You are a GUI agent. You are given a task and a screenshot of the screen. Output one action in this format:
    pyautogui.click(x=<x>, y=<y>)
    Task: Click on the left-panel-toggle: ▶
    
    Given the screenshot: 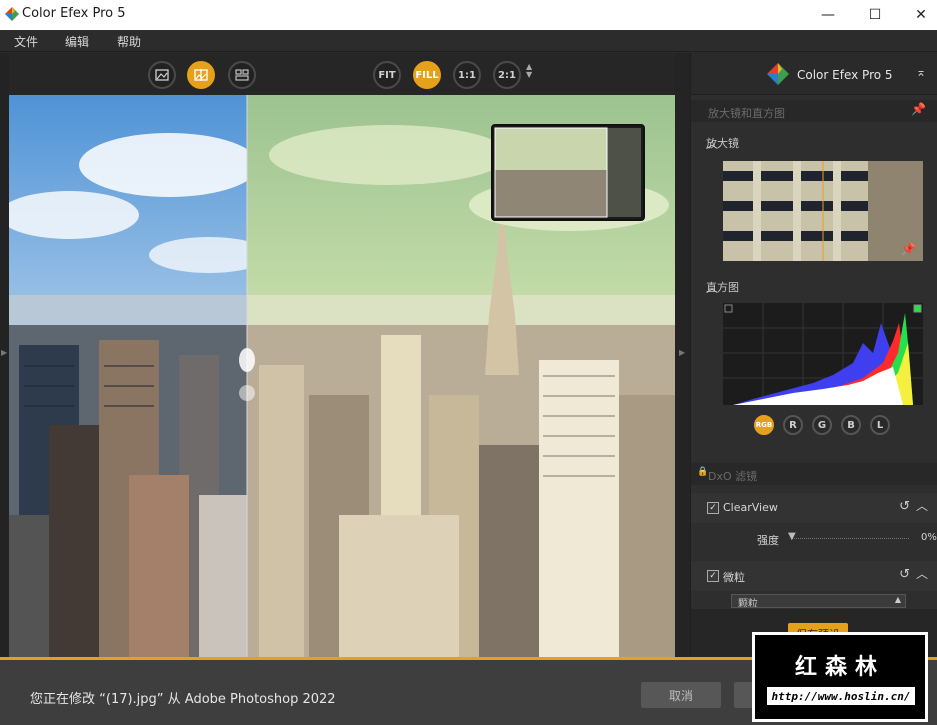 What is the action you would take?
    pyautogui.click(x=4, y=355)
    